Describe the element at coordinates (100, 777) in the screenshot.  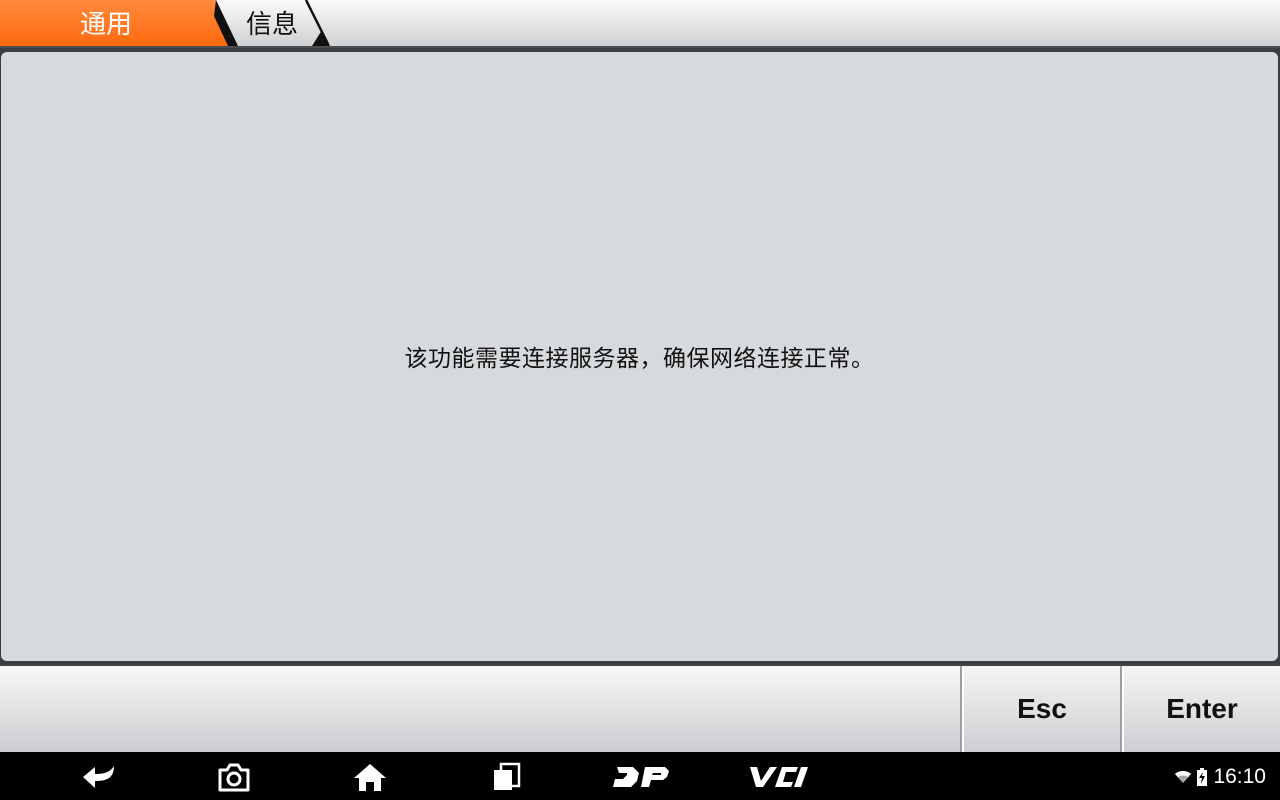
I see `back-icon` at that location.